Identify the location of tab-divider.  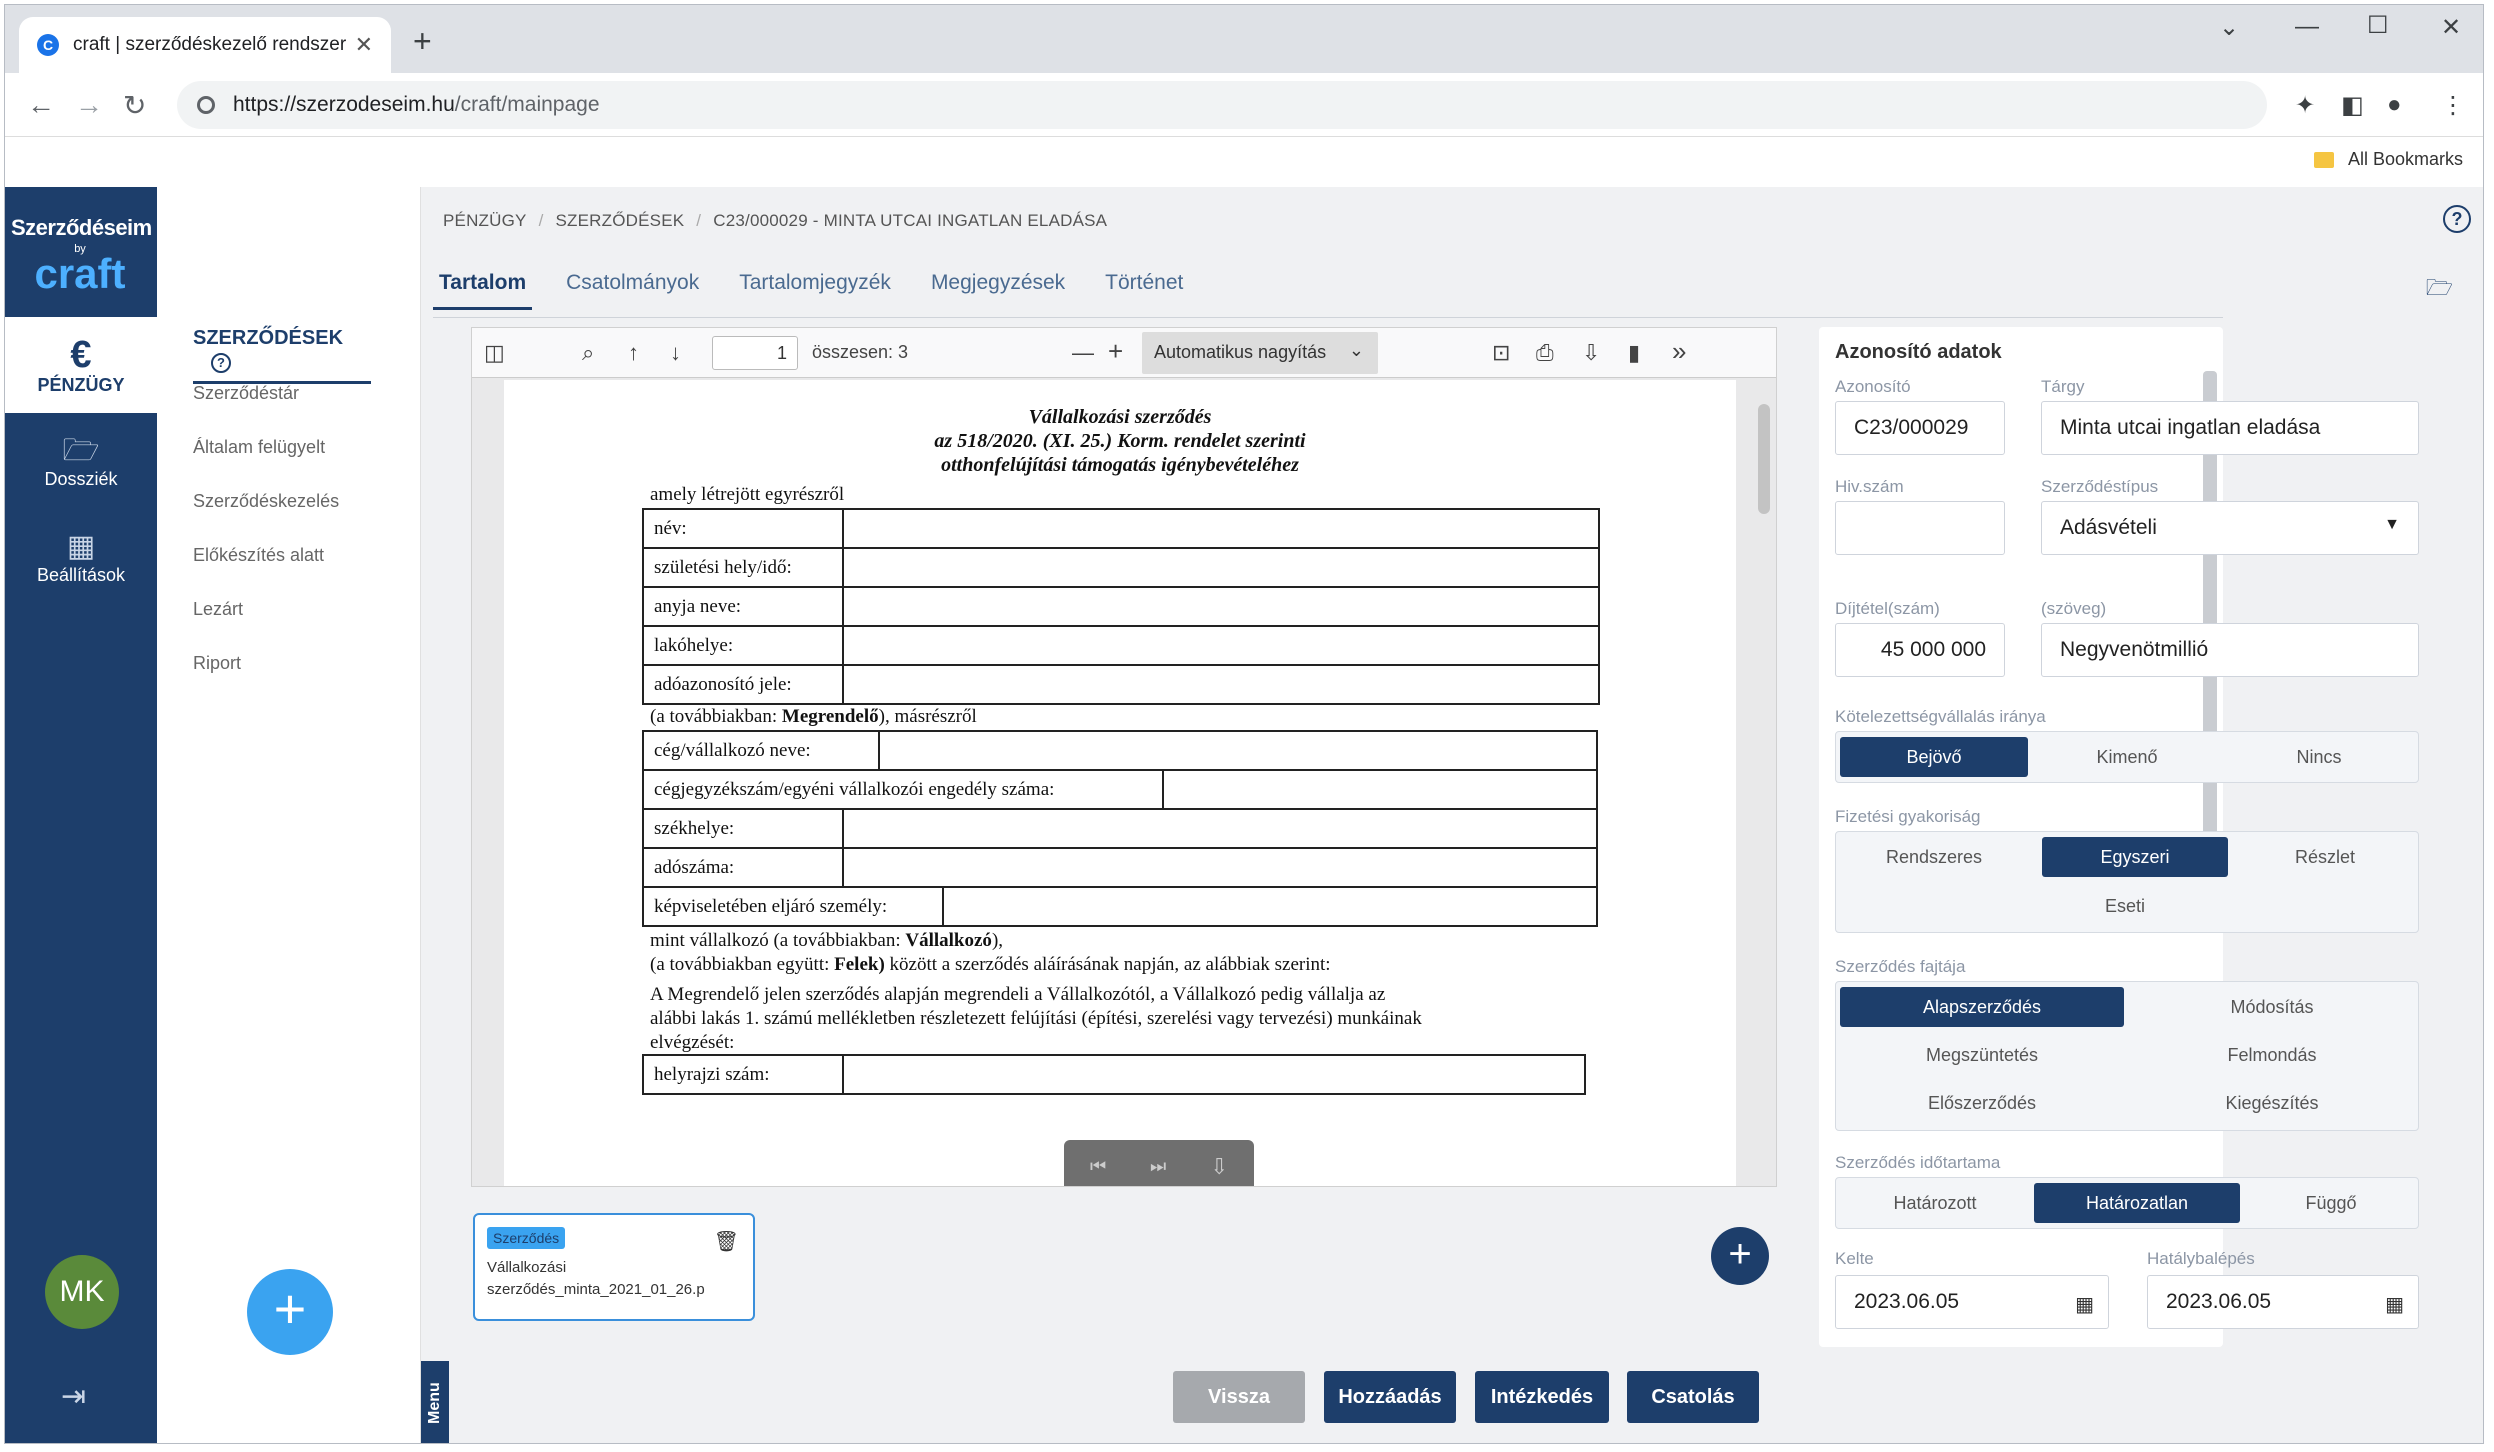
(1328, 317).